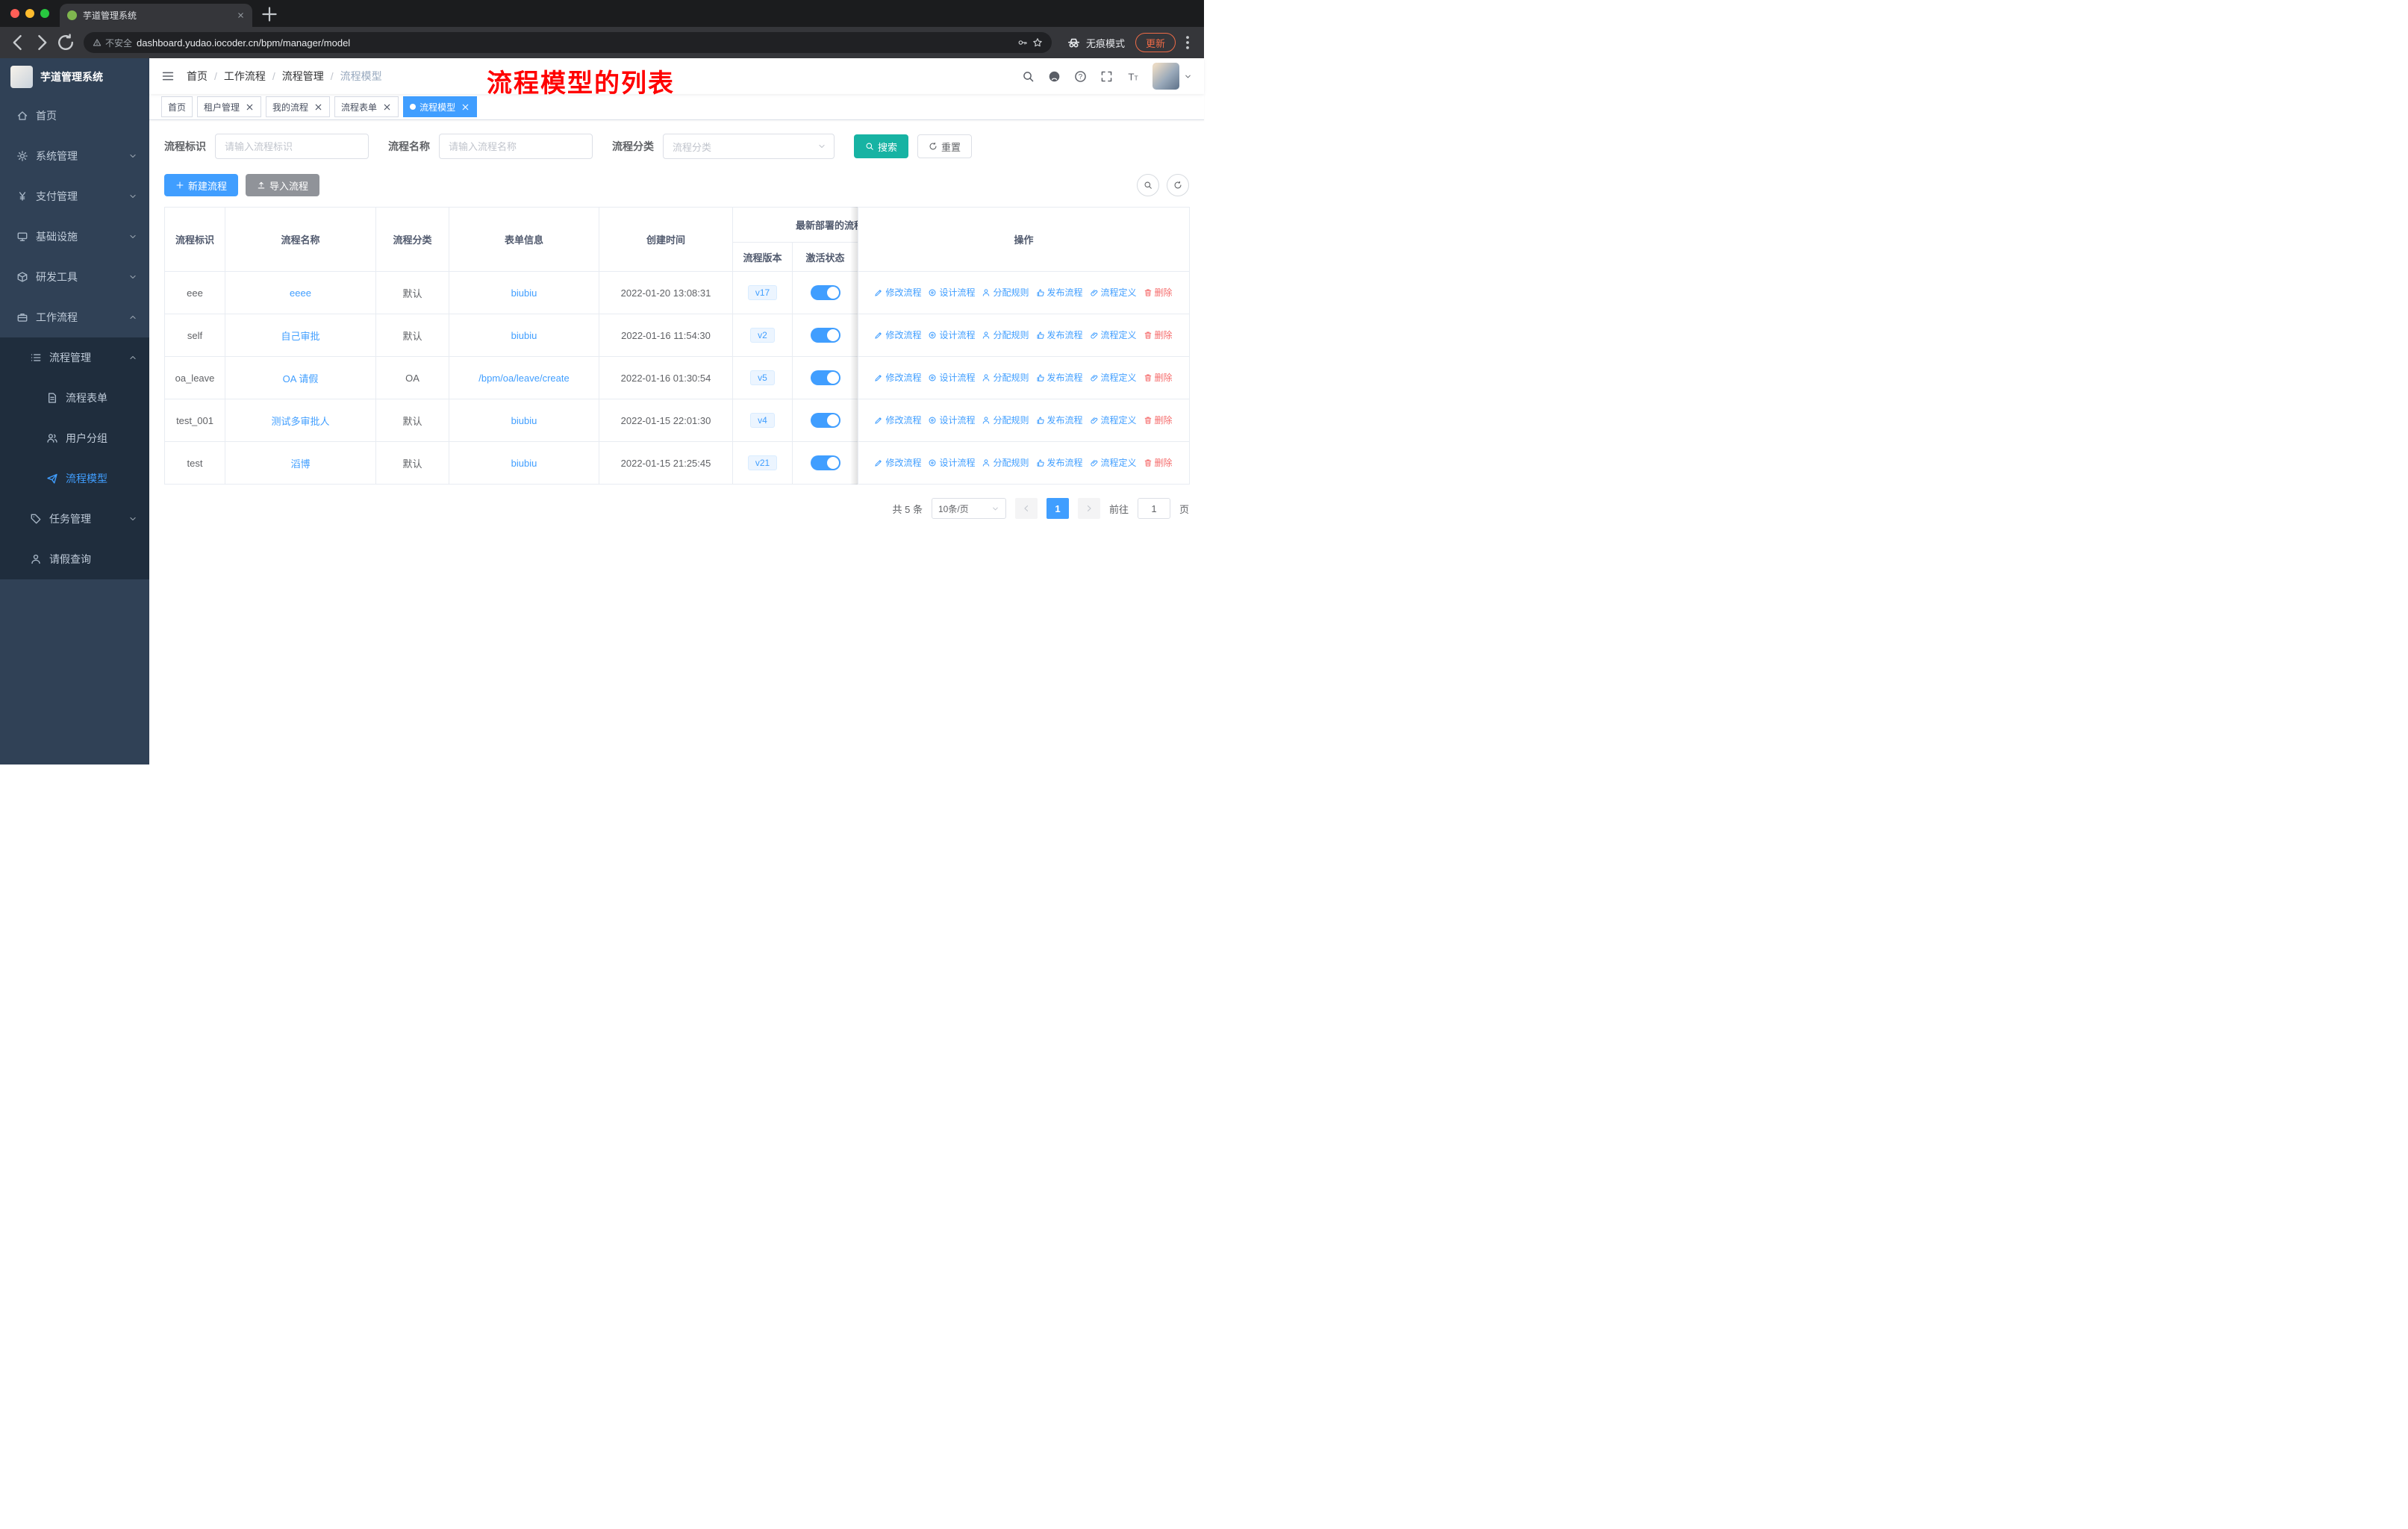 This screenshot has width=2408, height=1529. What do you see at coordinates (1153, 508) in the screenshot?
I see `goto-page-input` at bounding box center [1153, 508].